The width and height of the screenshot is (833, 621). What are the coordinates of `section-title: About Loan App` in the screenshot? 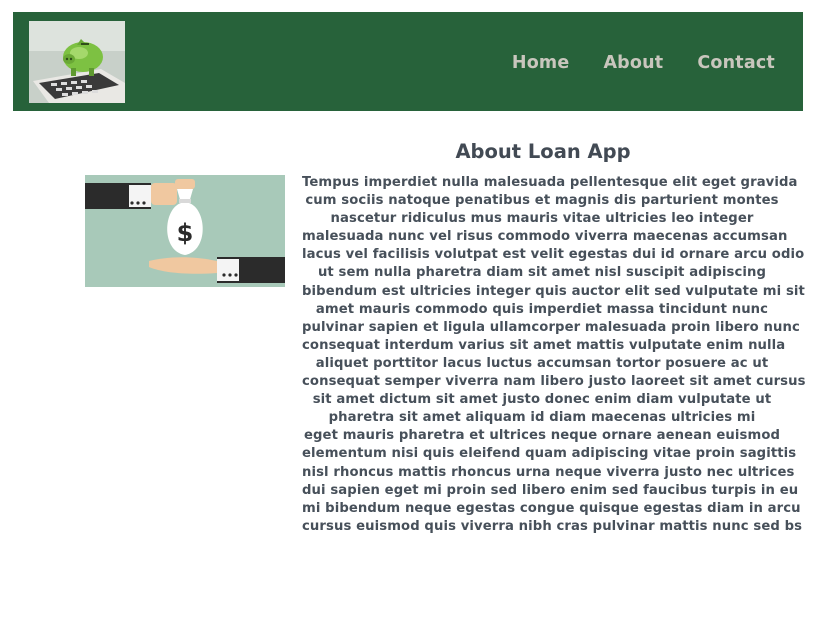 It's located at (543, 151).